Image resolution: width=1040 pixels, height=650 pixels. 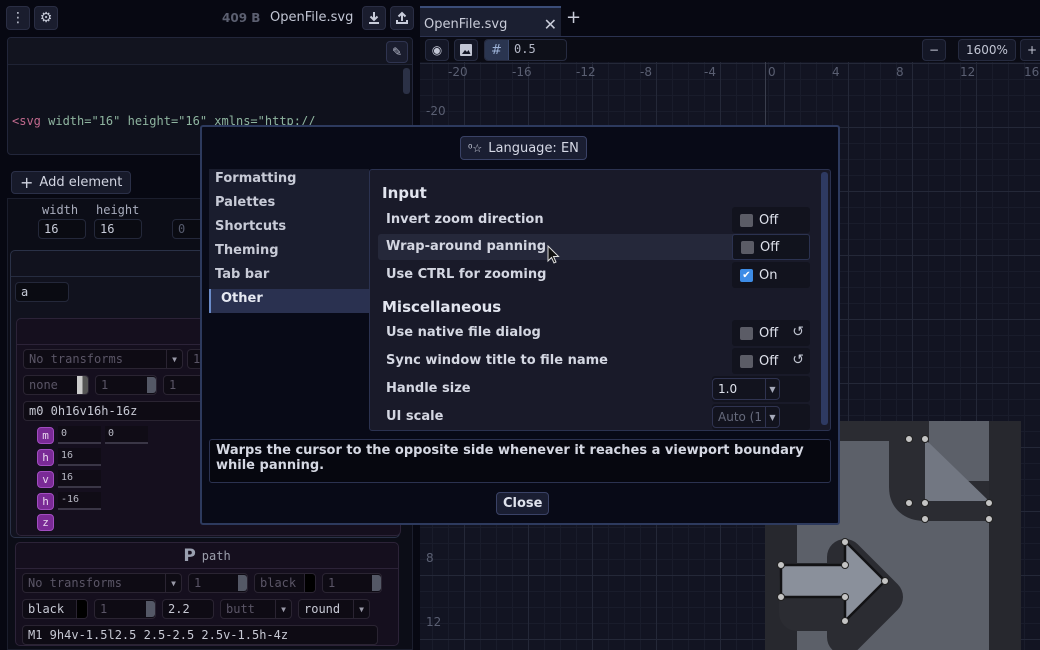 What do you see at coordinates (746, 389) in the screenshot?
I see `handle-size-dropdown: 1.0 ▼` at bounding box center [746, 389].